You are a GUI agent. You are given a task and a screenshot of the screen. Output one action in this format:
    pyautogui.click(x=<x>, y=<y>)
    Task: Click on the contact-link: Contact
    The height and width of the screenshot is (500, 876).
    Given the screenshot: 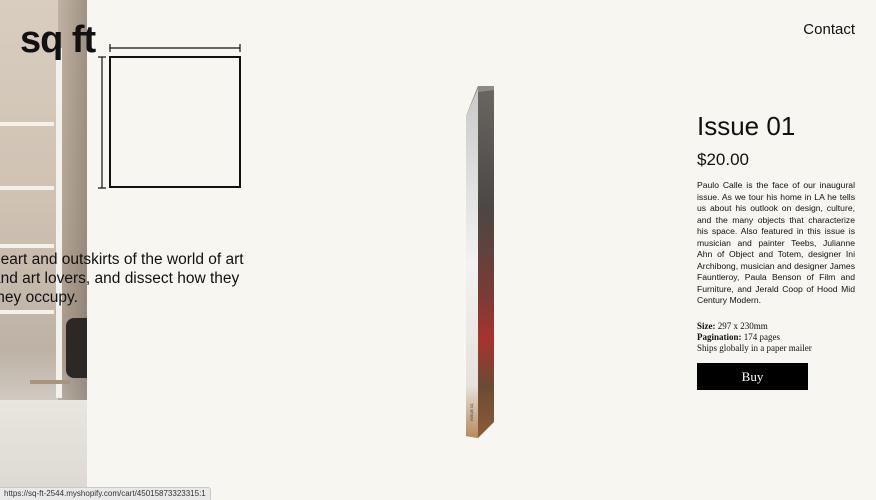 What is the action you would take?
    pyautogui.click(x=829, y=29)
    